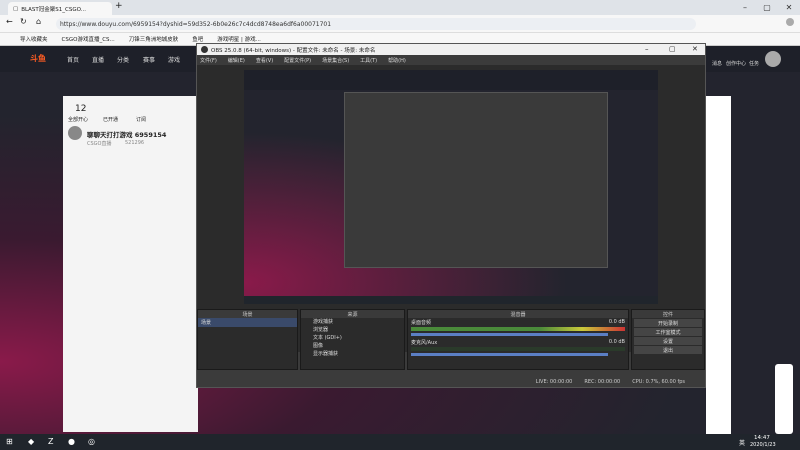  What do you see at coordinates (154, 39) in the screenshot?
I see `bookmark-item: 刀锋三角洲地城皮肤` at bounding box center [154, 39].